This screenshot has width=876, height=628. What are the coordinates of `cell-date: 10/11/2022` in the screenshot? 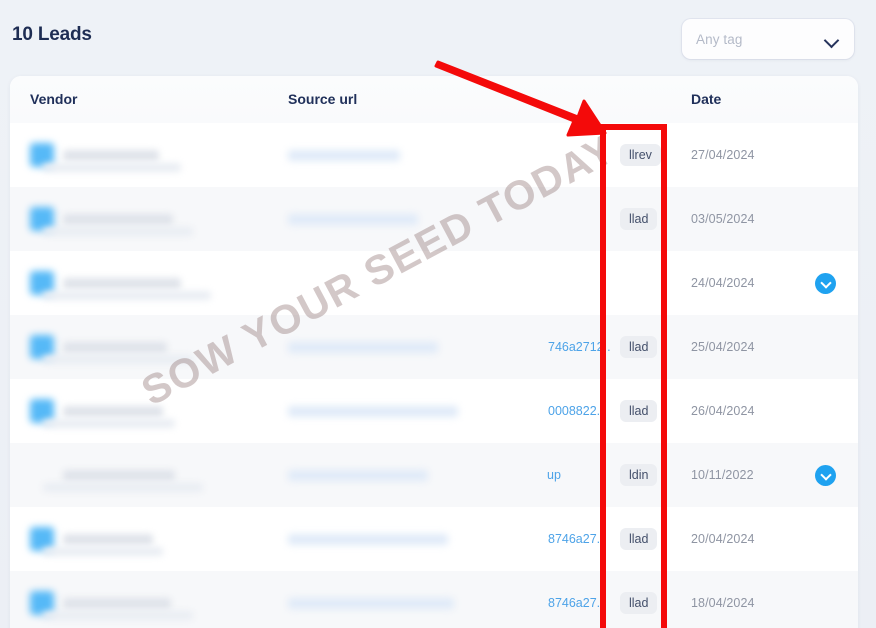 It's located at (722, 475).